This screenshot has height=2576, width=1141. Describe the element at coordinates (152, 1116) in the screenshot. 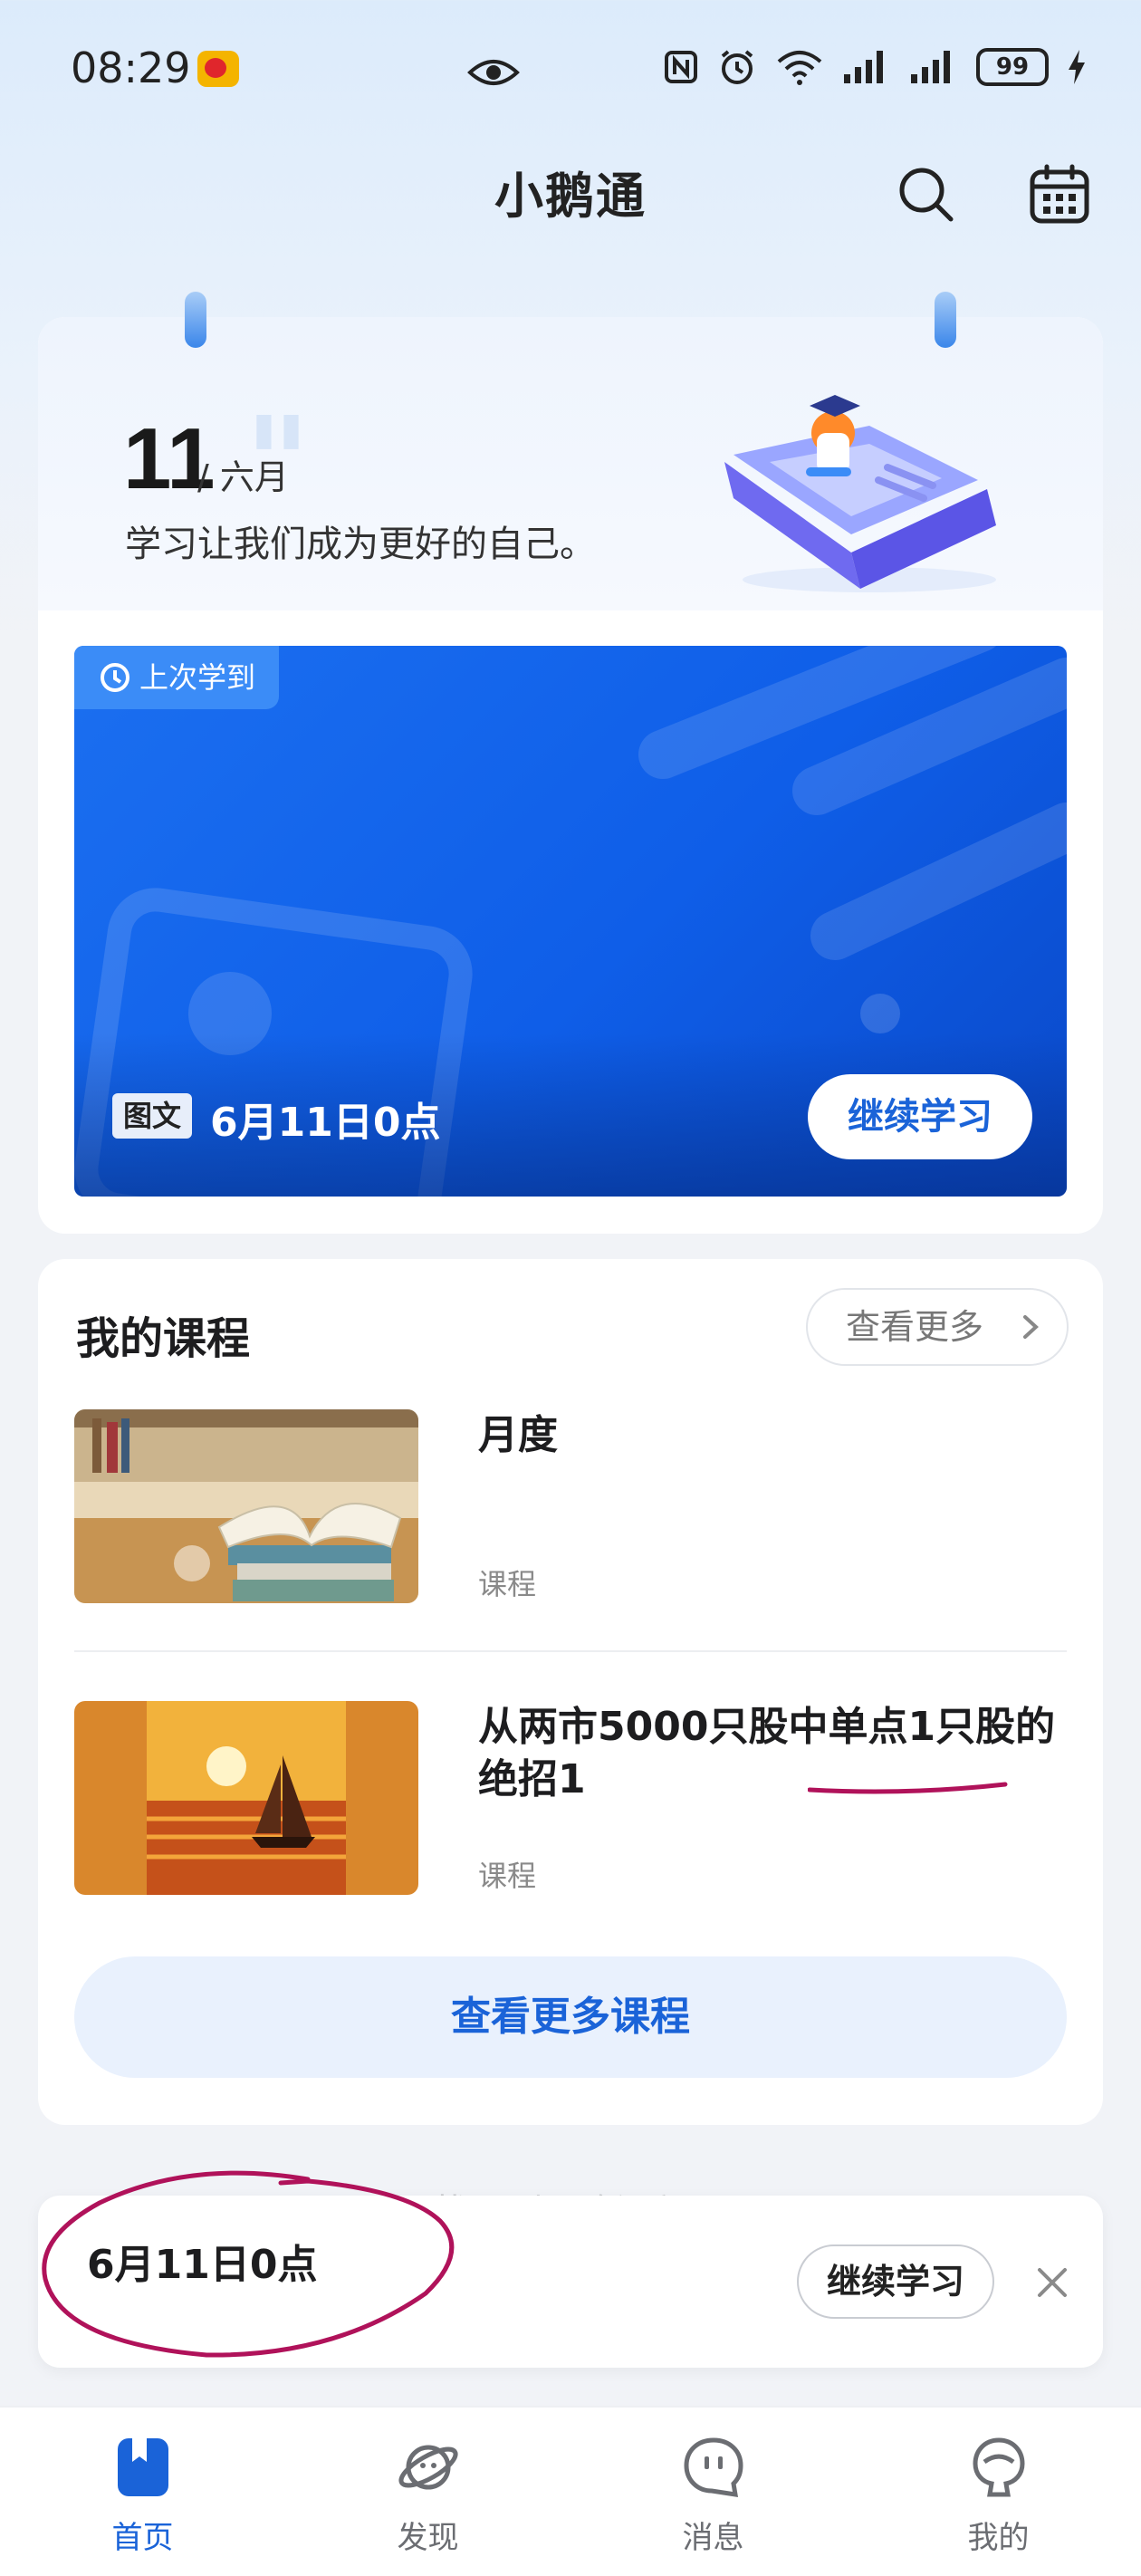

I see `content-type-badge: 图文` at that location.